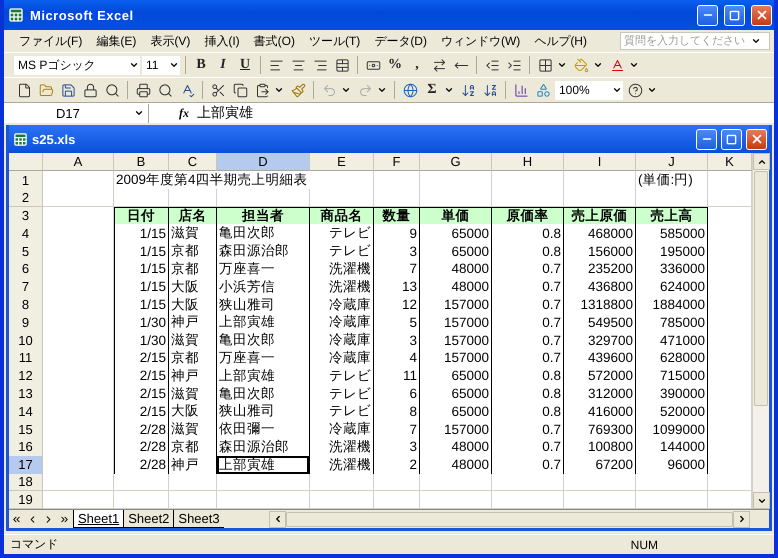 This screenshot has width=778, height=558. I want to click on row-header: 15, so click(26, 430).